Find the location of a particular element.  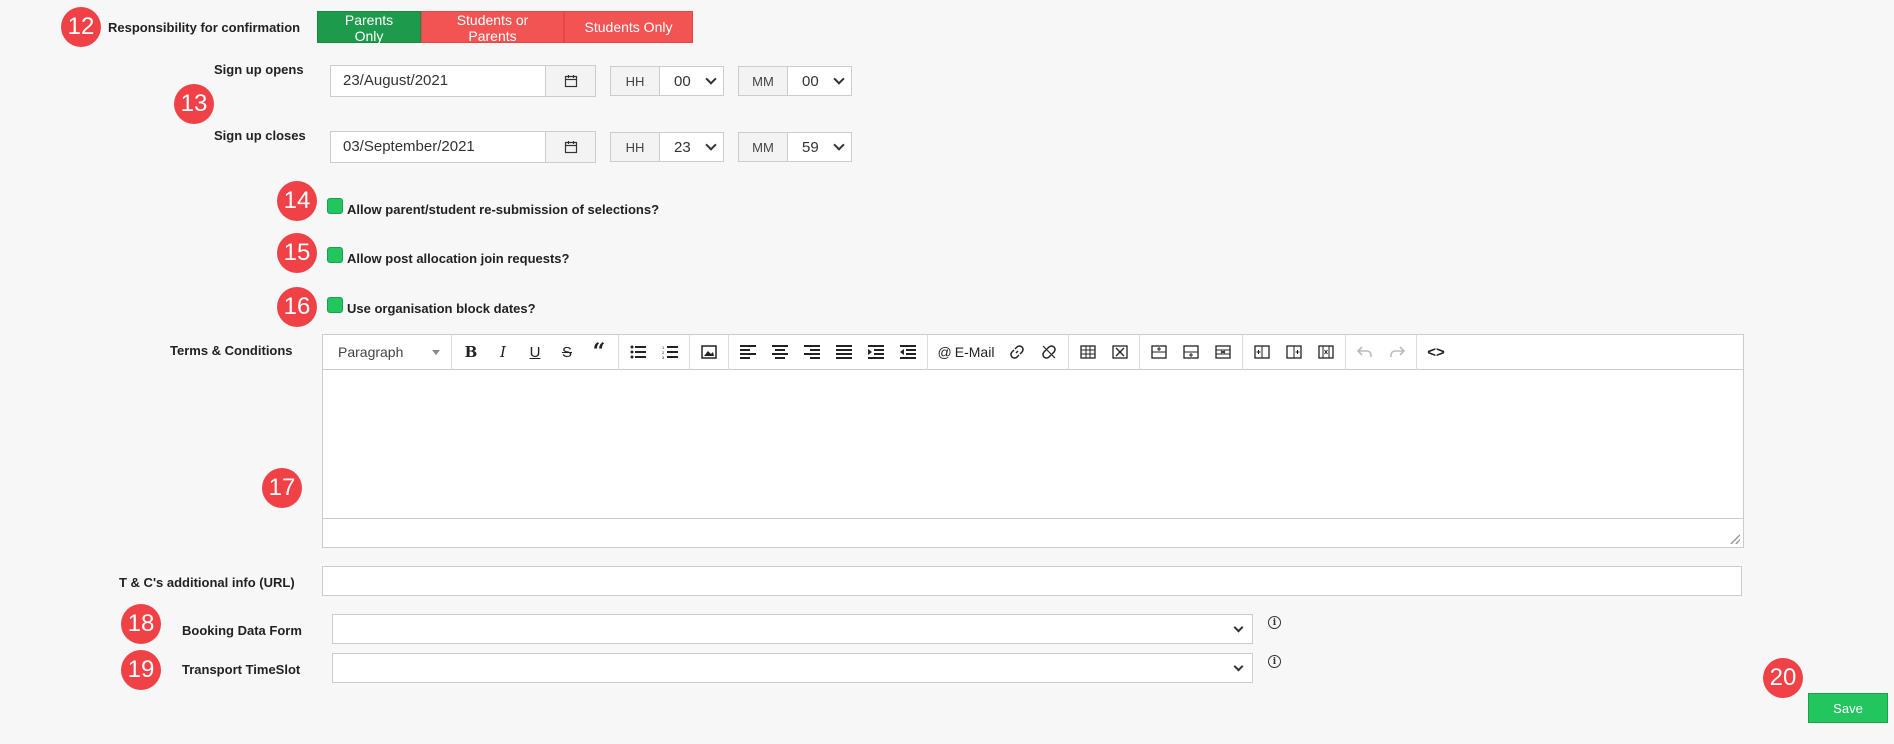

signup-opens-label: Sign up opens is located at coordinates (259, 69).